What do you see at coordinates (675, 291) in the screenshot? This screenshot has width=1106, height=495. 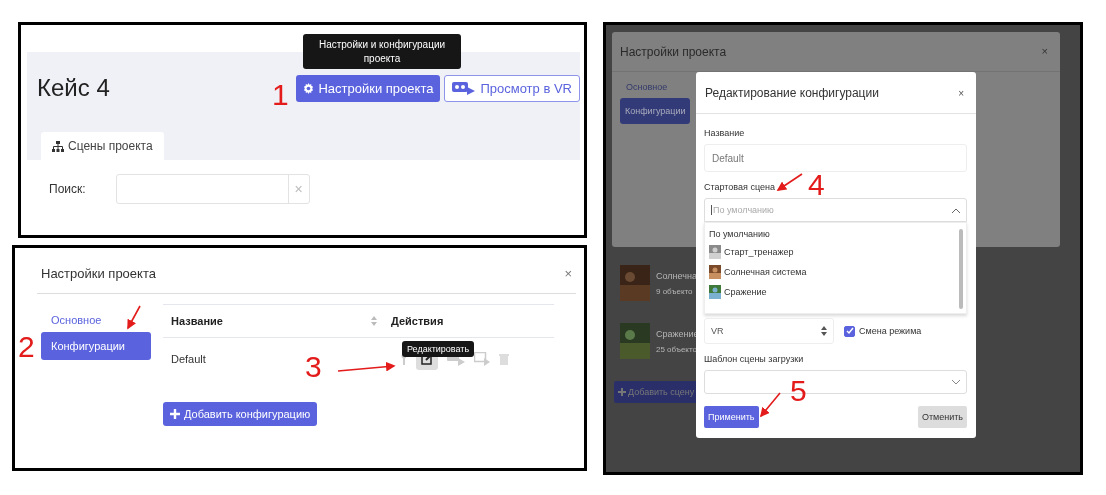 I see `scene-count: 9 объекто` at bounding box center [675, 291].